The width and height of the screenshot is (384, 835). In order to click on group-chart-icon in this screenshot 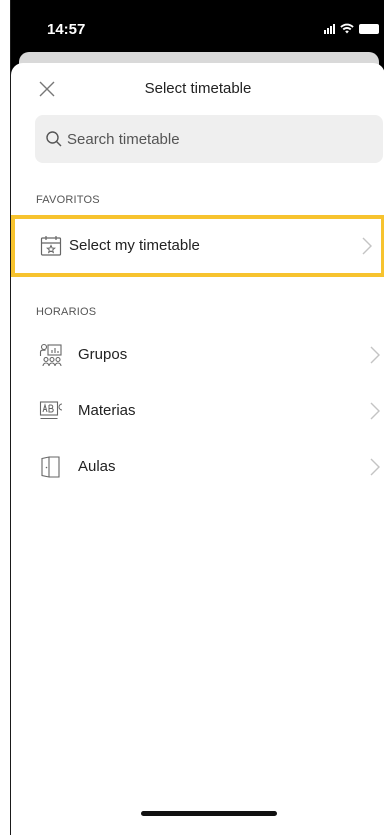, I will do `click(50, 355)`.